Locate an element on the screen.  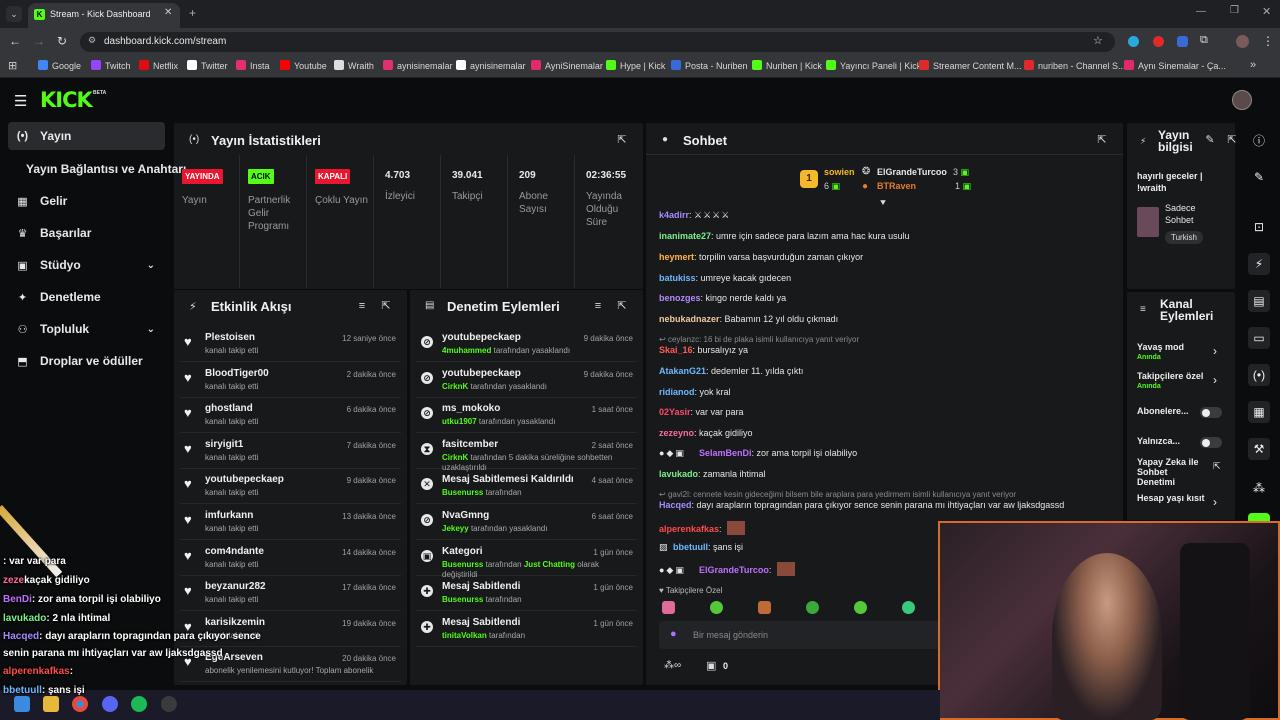
bookmark-item: Insta is located at coordinates (253, 65).